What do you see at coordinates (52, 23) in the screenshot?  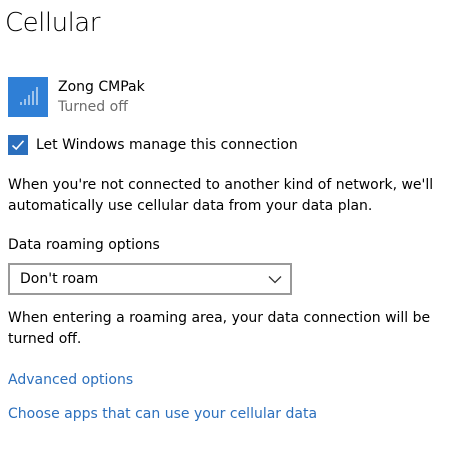 I see `page-title: Cellular` at bounding box center [52, 23].